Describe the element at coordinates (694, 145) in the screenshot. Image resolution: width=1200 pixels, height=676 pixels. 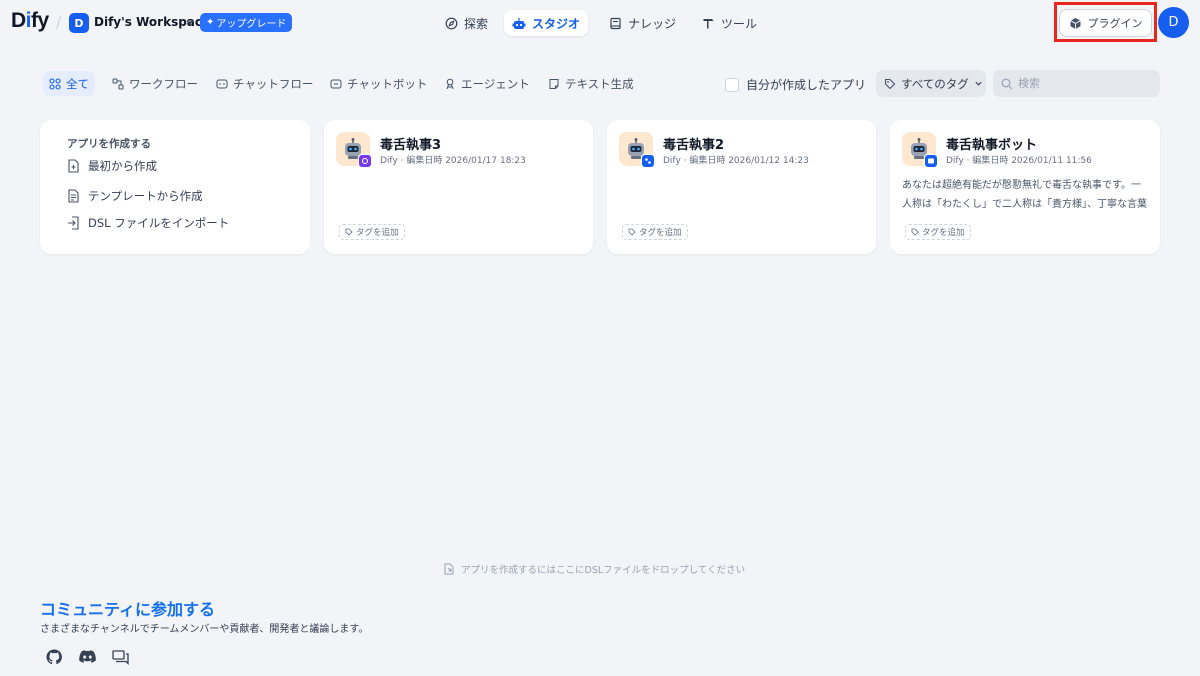
I see `app-name: 毒舌執事2` at that location.